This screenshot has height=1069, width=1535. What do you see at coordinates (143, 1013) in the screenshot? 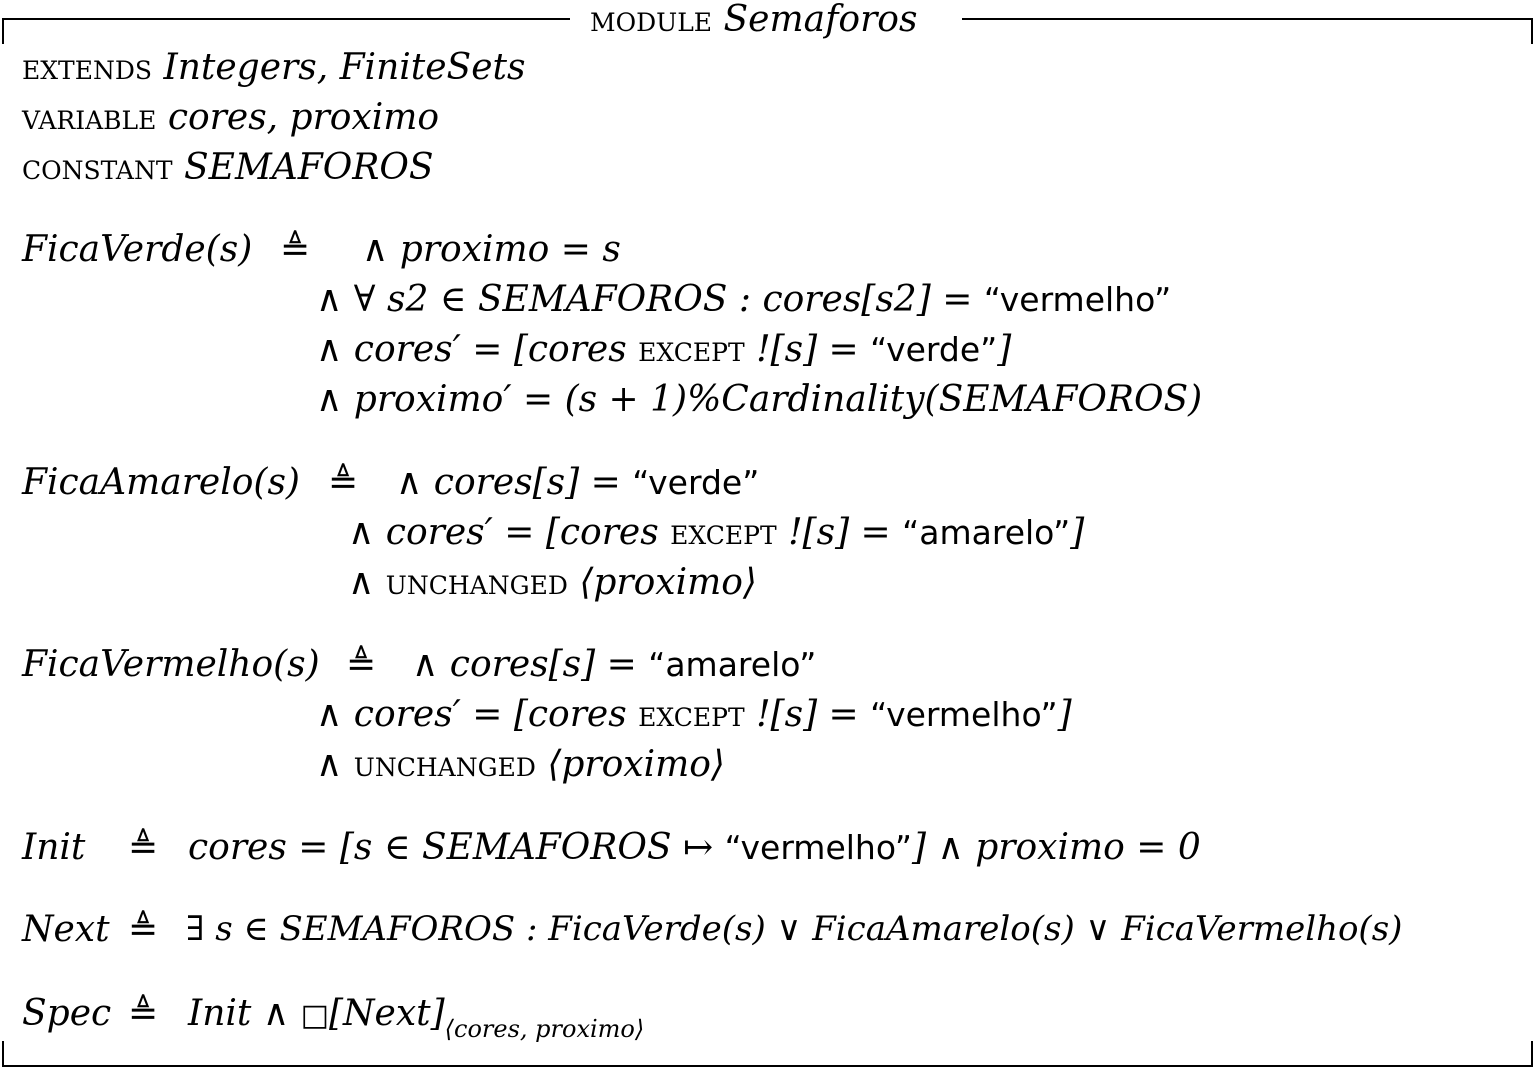
I see `spec-def: ≜` at bounding box center [143, 1013].